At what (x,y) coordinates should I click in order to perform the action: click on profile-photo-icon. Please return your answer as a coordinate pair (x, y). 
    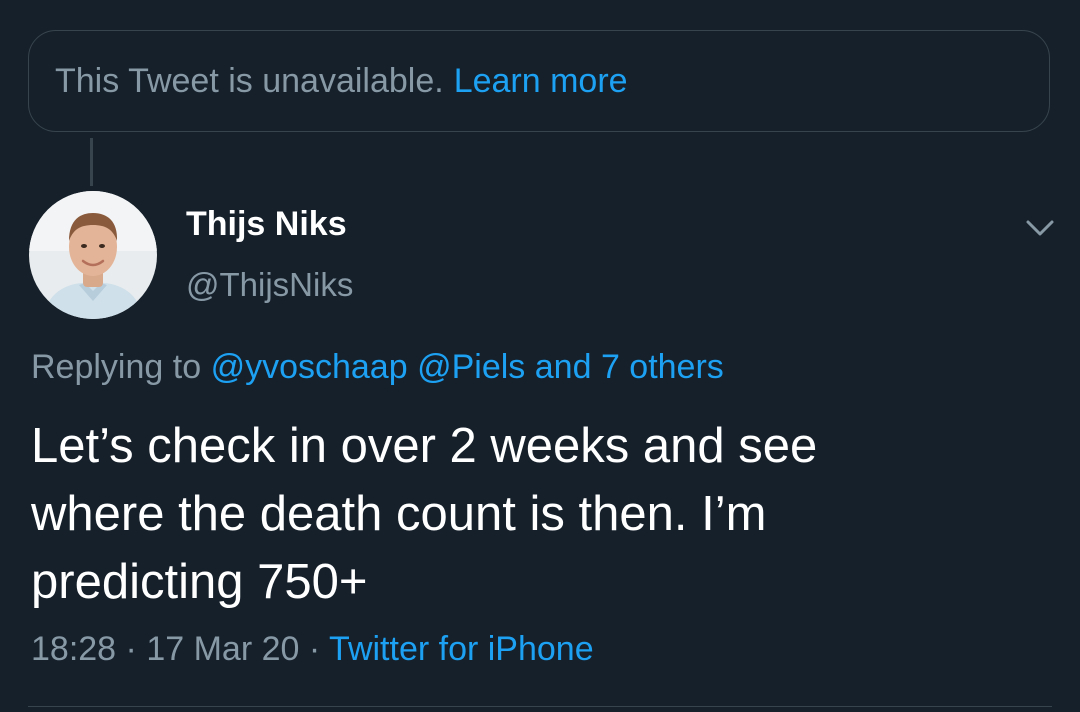
    Looking at the image, I should click on (93, 255).